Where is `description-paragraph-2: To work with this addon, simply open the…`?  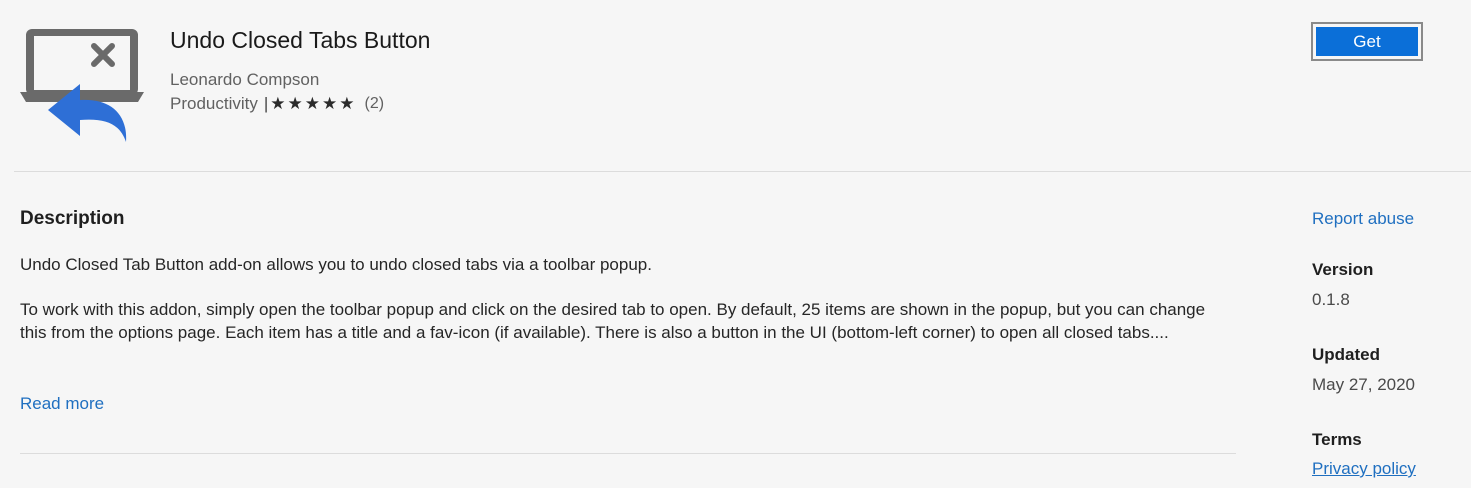 description-paragraph-2: To work with this addon, simply open the… is located at coordinates (613, 321).